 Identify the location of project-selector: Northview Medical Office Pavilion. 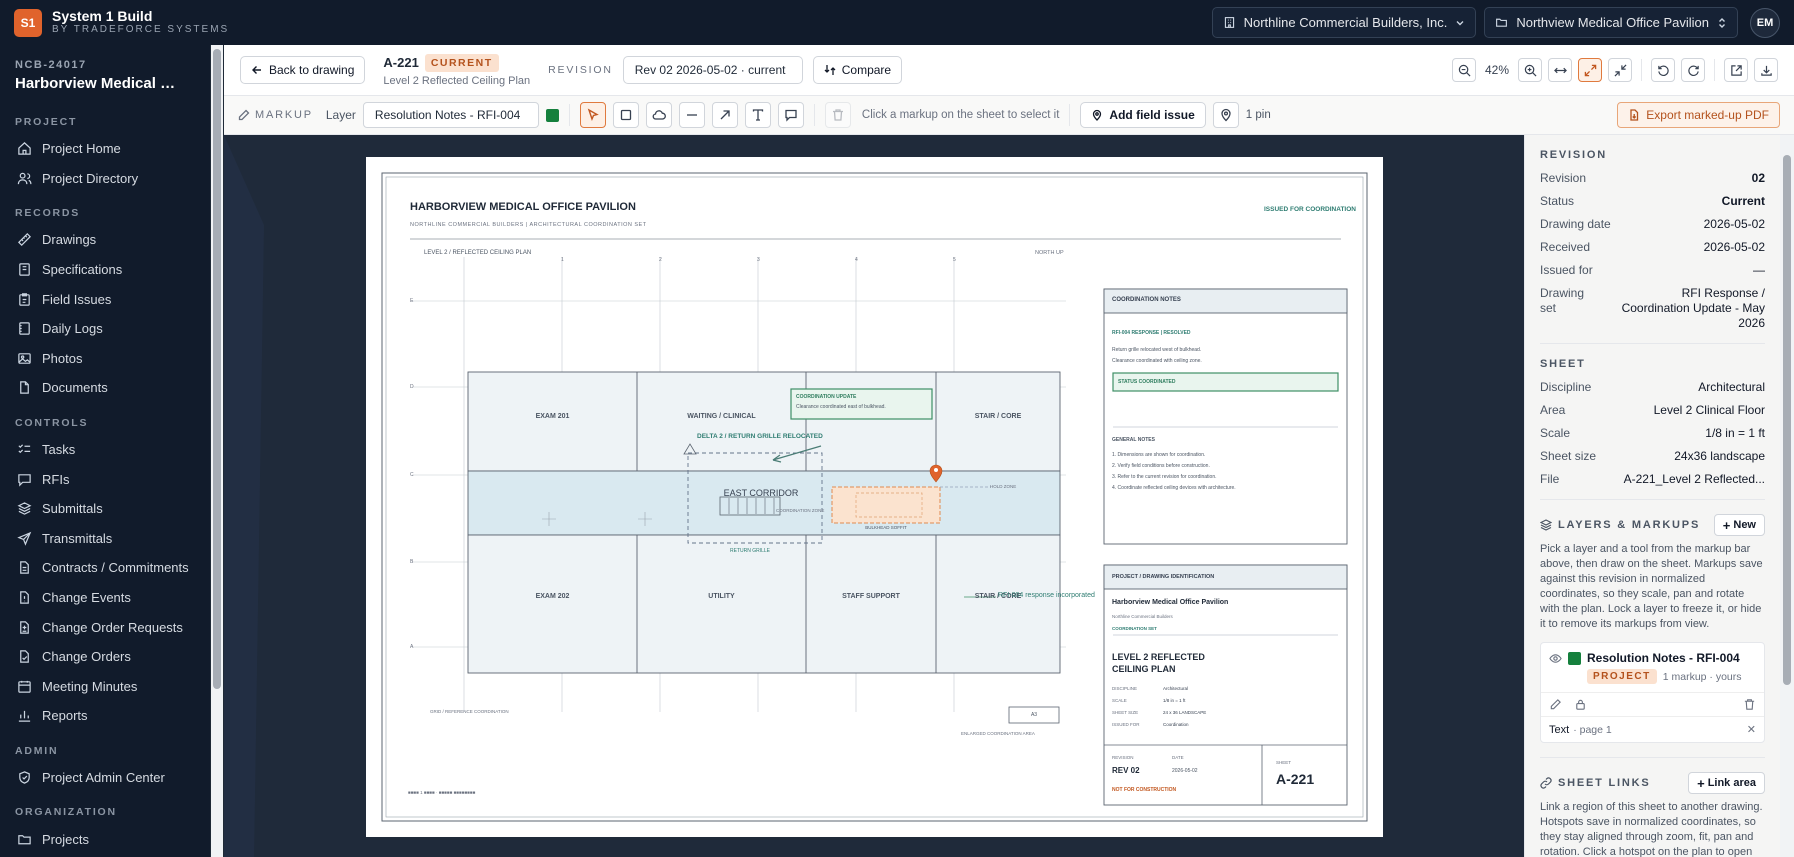
(1611, 22).